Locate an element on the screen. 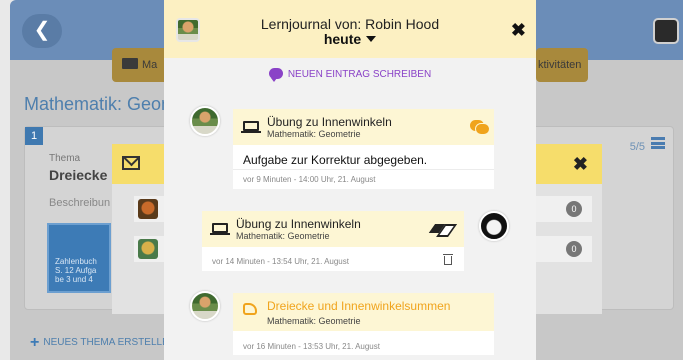 The height and width of the screenshot is (360, 683). entry-title: Dreiecke und Innenwinkelsummen is located at coordinates (359, 306).